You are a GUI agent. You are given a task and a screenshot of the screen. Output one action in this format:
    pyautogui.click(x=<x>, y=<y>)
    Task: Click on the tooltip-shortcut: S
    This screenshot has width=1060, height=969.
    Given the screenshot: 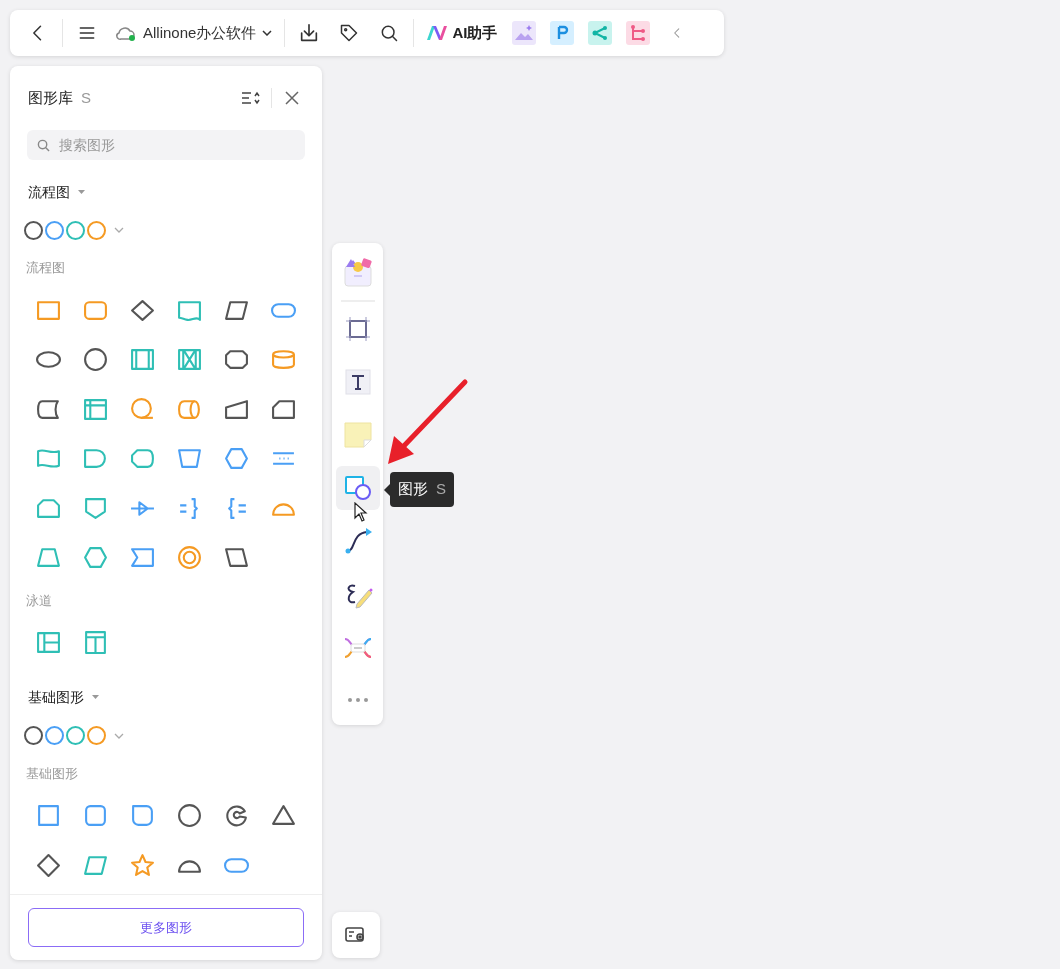 What is the action you would take?
    pyautogui.click(x=441, y=489)
    